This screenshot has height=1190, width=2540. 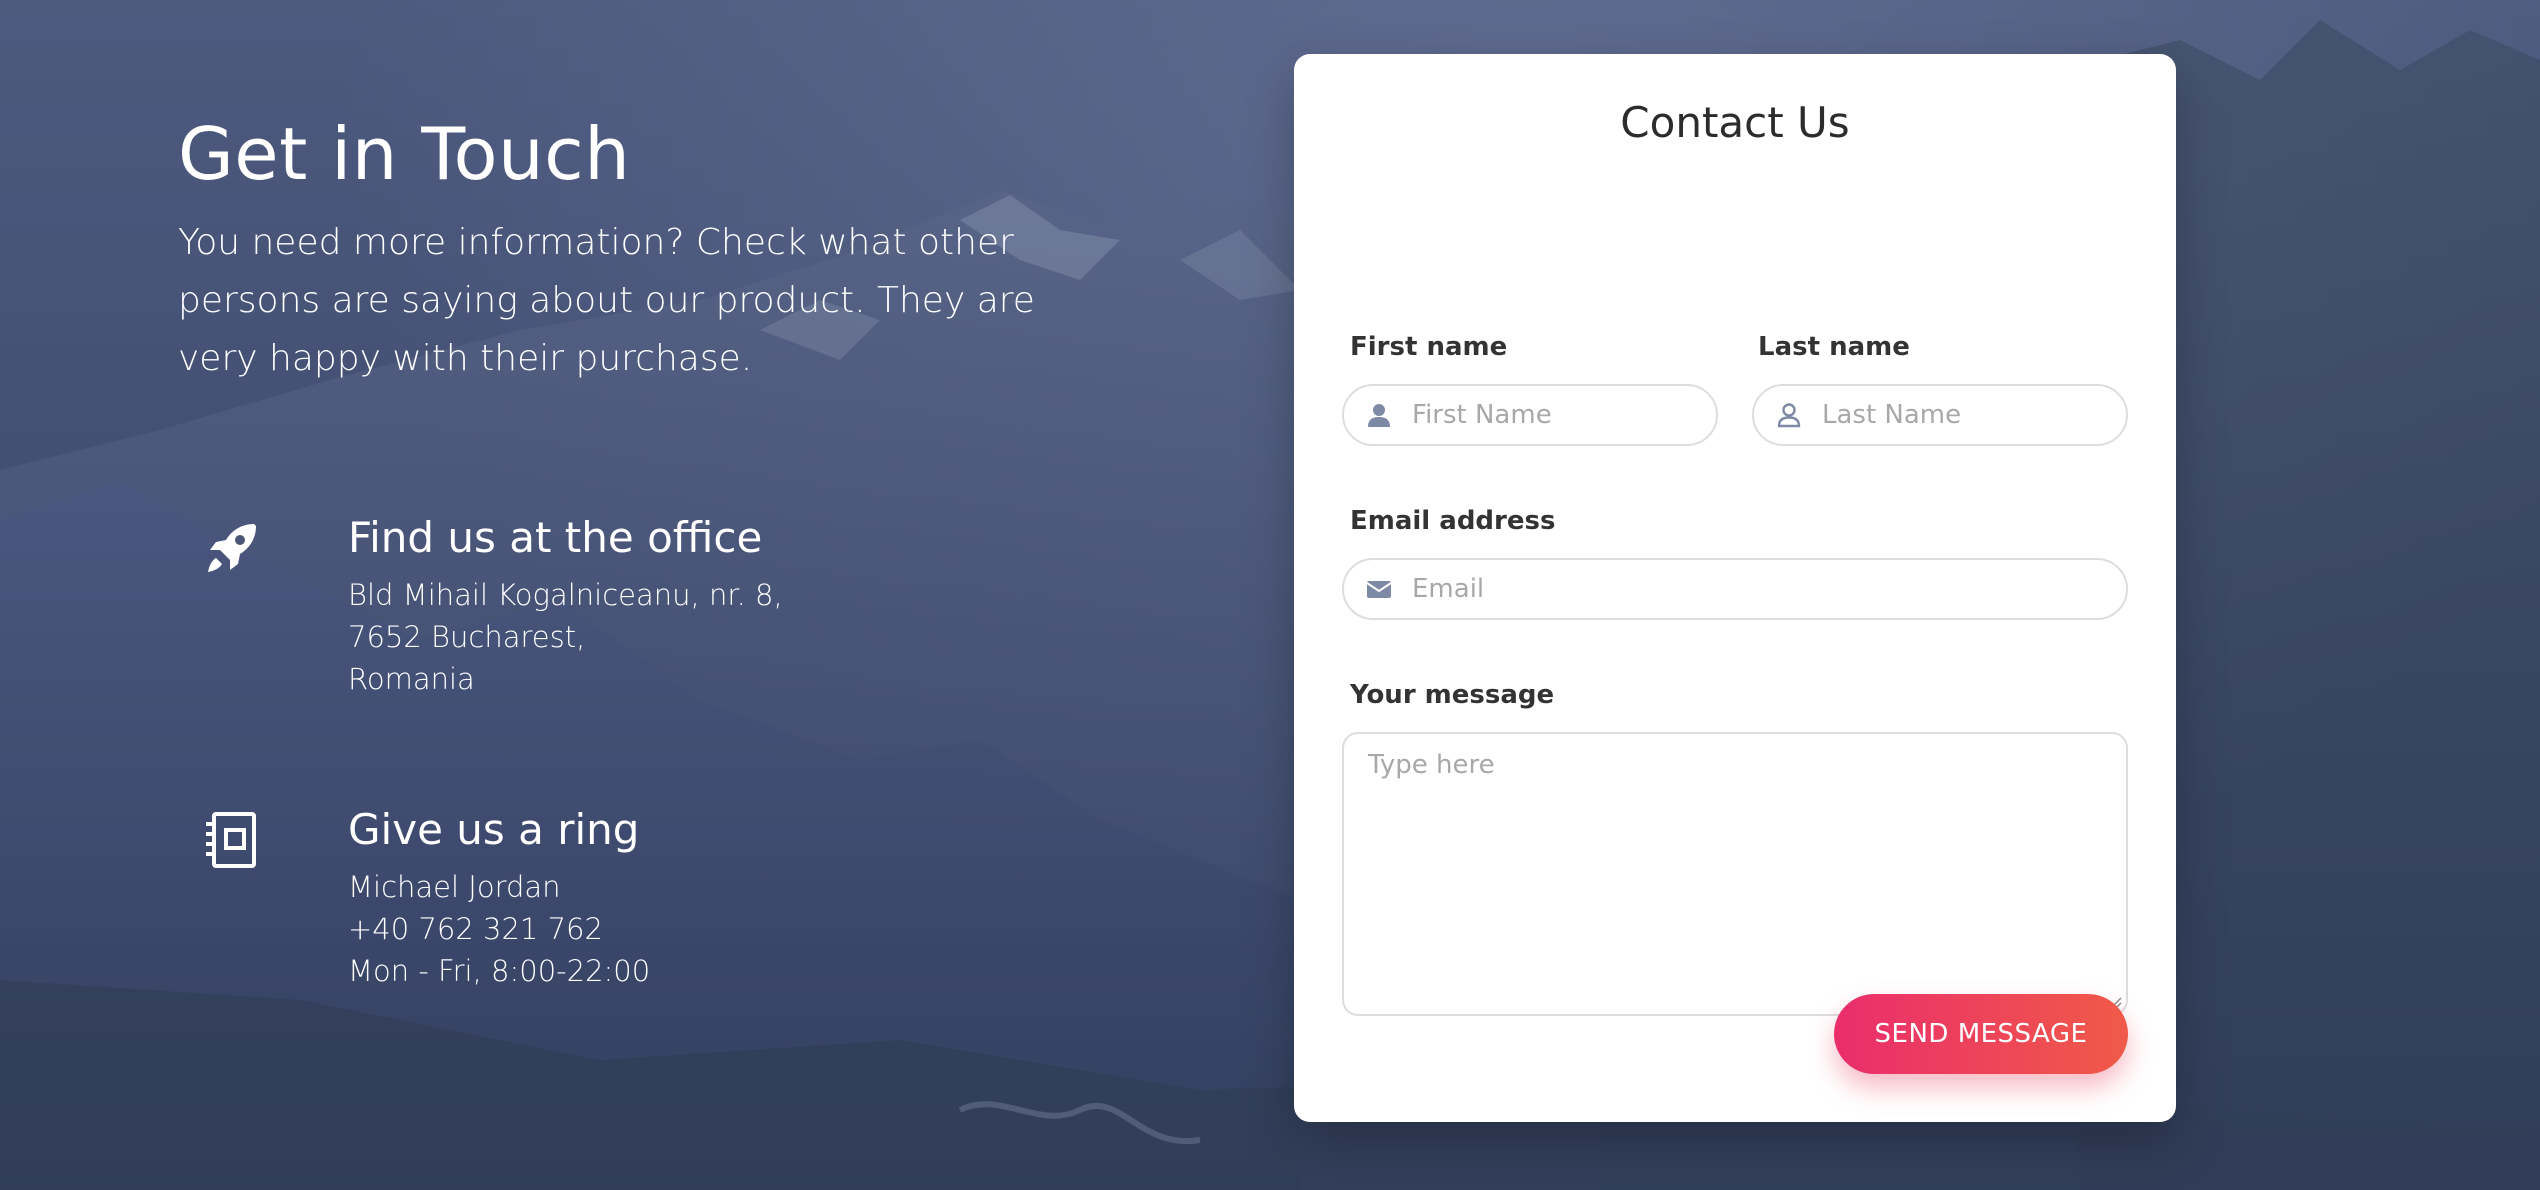 I want to click on last-name-field: Last Name, so click(x=1940, y=415).